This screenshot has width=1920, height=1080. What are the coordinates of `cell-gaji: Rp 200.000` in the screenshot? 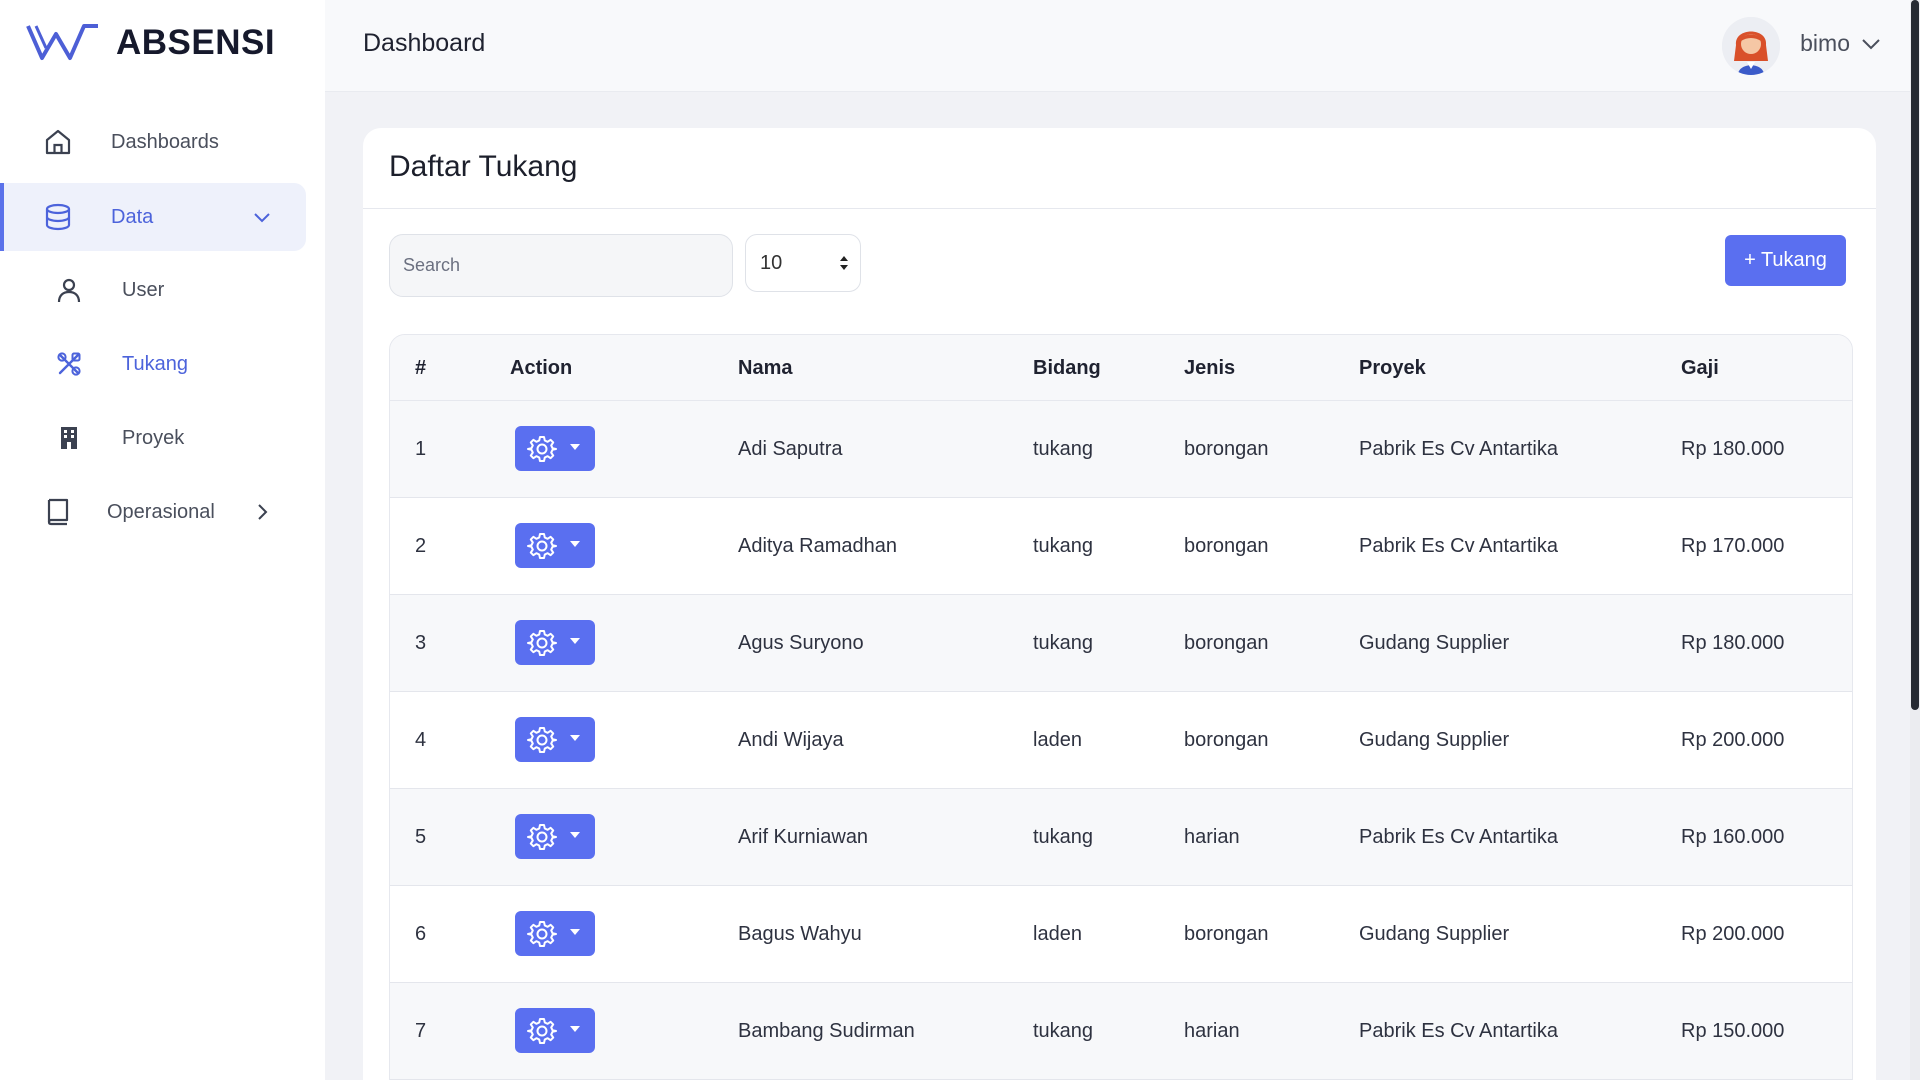 It's located at (1733, 740).